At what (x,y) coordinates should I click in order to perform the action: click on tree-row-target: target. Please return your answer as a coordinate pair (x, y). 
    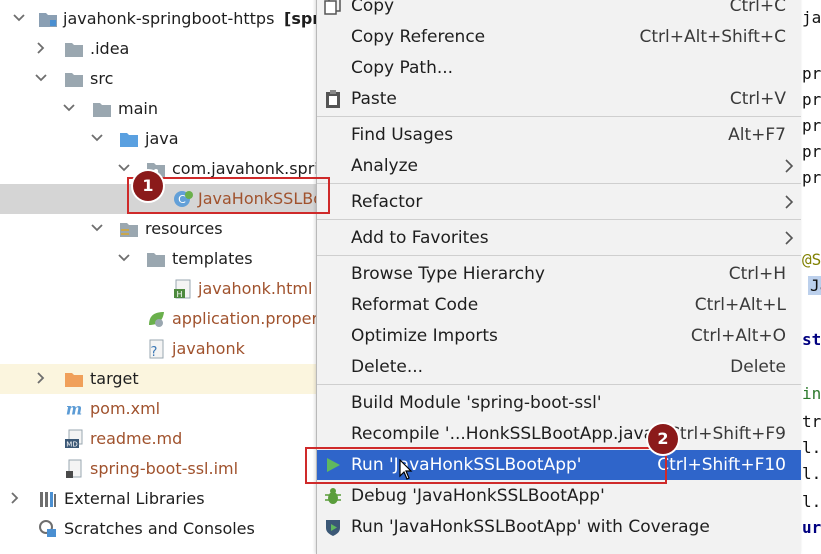
    Looking at the image, I should click on (159, 379).